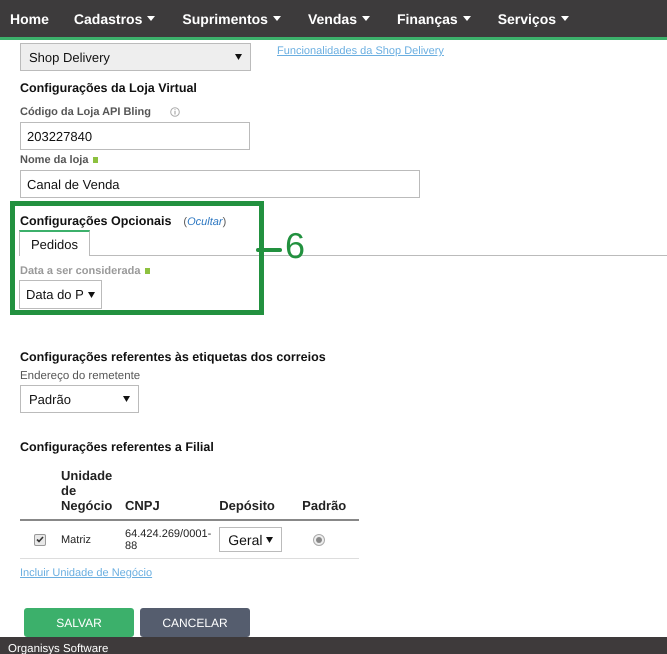 The image size is (667, 654). Describe the element at coordinates (29, 18) in the screenshot. I see `nav-menu-item: Home` at that location.